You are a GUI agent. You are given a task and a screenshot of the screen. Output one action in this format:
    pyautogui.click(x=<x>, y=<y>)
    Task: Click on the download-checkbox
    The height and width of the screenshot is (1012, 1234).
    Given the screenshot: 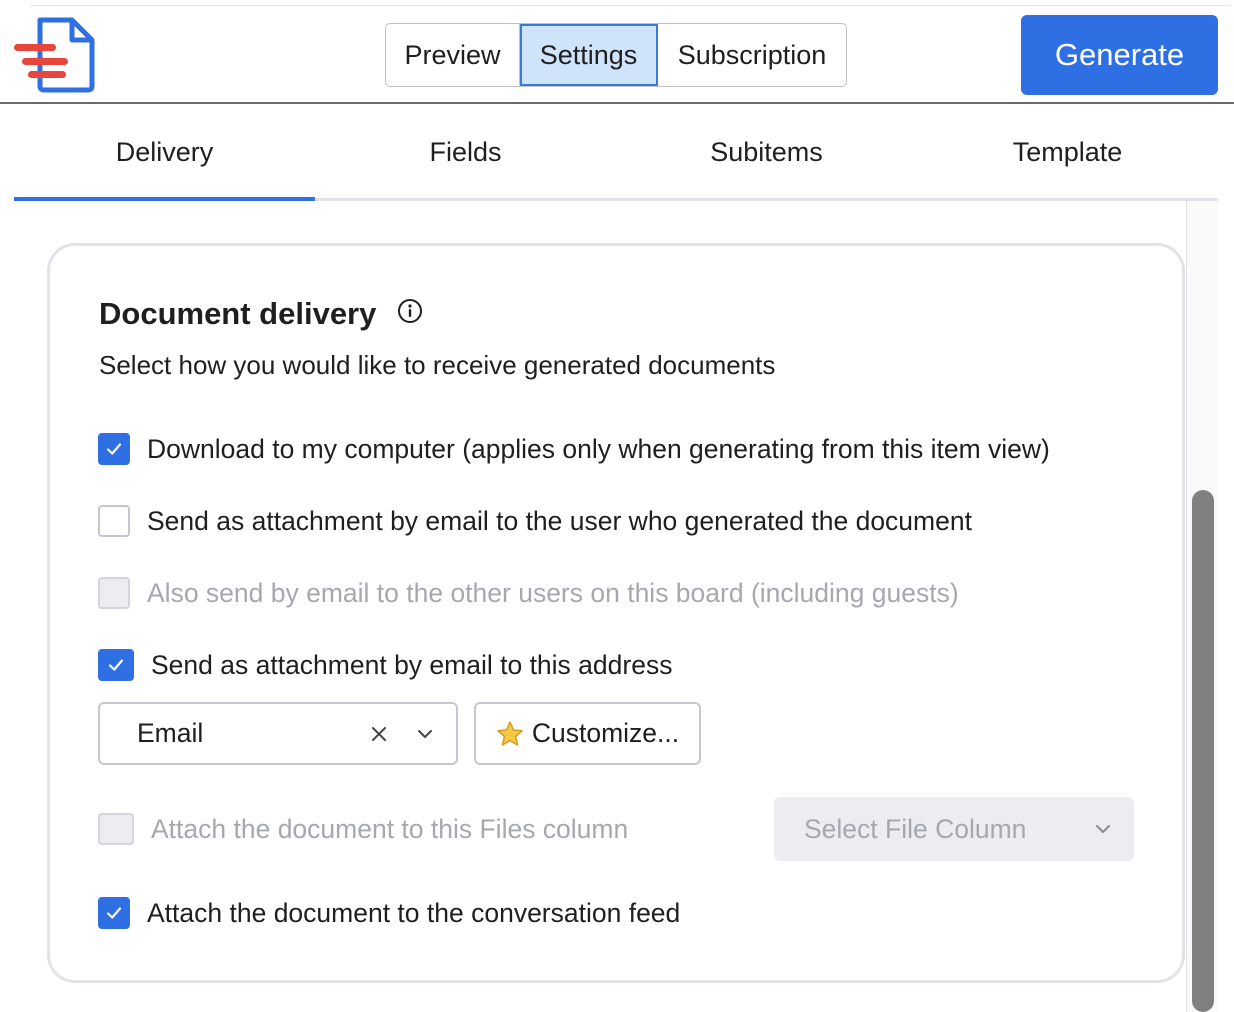 What is the action you would take?
    pyautogui.click(x=114, y=449)
    